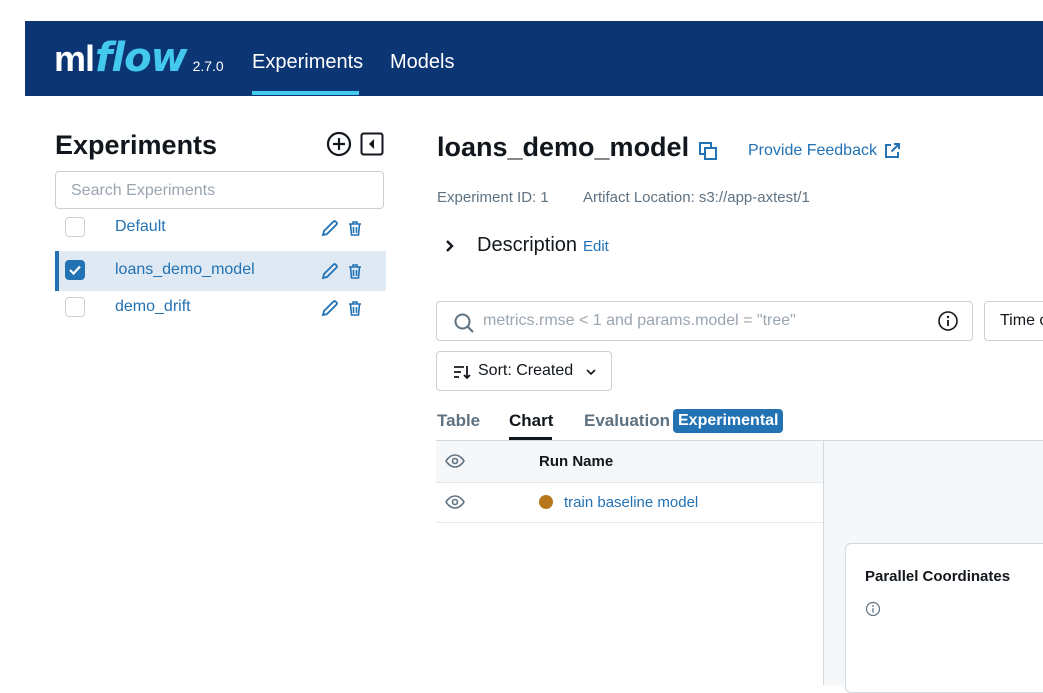 The height and width of the screenshot is (693, 1043). Describe the element at coordinates (708, 151) in the screenshot. I see `copy-icon` at that location.